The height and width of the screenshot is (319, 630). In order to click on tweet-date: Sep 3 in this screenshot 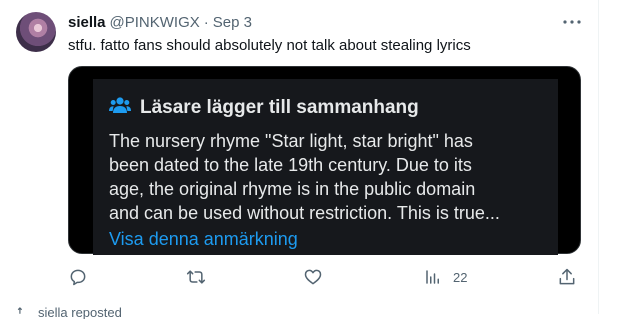, I will do `click(232, 22)`.